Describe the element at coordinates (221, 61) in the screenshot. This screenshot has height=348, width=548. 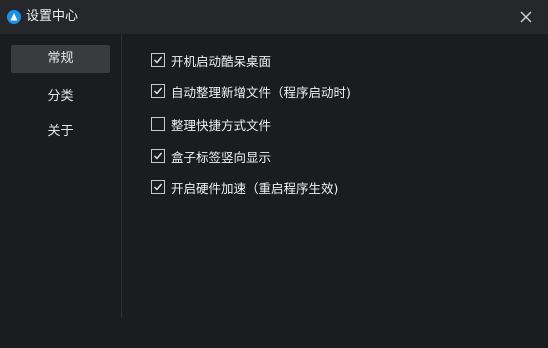
I see `option-label: 开机启动酷呆桌面` at that location.